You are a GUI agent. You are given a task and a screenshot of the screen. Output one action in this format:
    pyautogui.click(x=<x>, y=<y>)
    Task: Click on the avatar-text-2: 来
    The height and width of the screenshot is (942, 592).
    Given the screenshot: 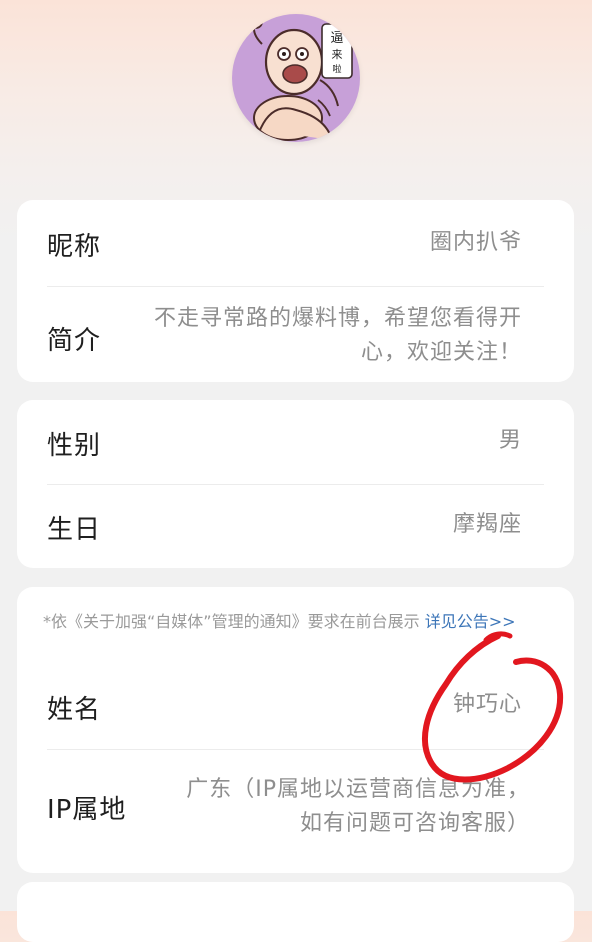 What is the action you would take?
    pyautogui.click(x=337, y=54)
    